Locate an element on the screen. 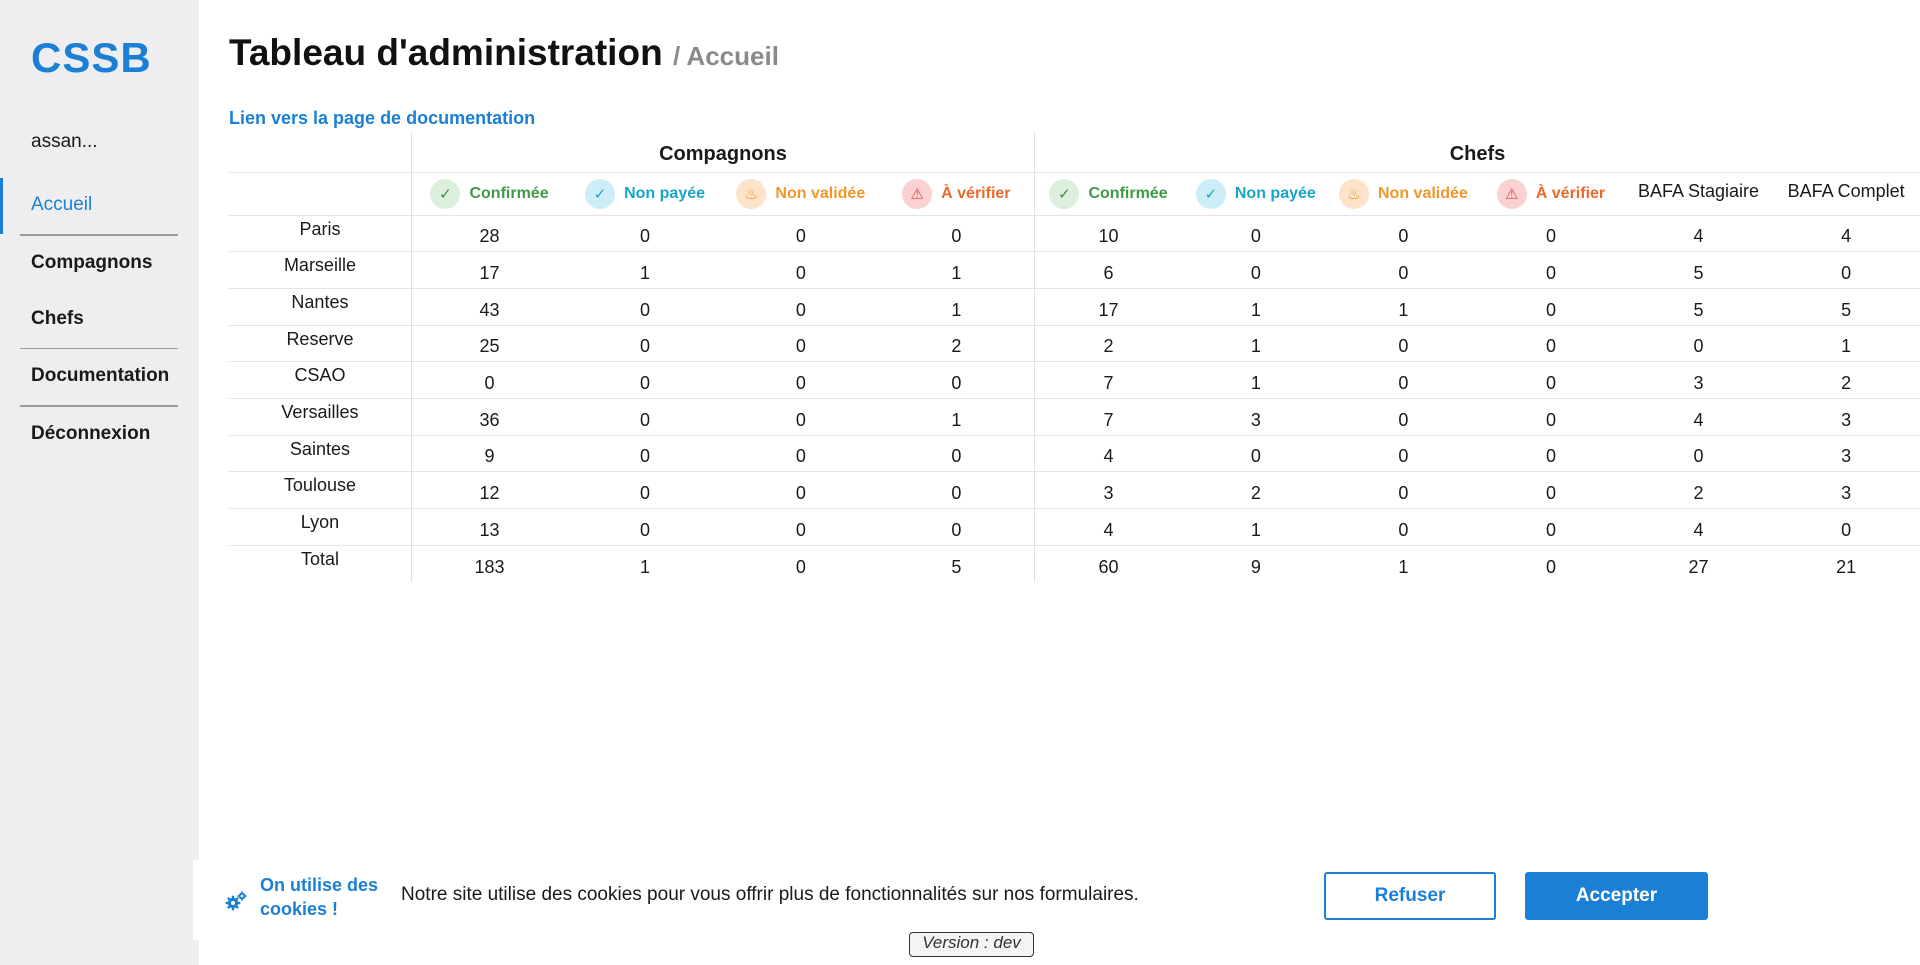 This screenshot has height=965, width=1920. value-cell: 183 is located at coordinates (489, 563).